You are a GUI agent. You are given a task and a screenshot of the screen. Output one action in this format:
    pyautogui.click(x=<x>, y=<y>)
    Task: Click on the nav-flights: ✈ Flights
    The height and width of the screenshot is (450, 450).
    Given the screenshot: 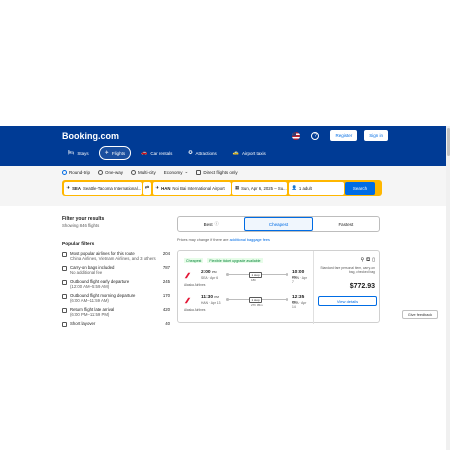 What is the action you would take?
    pyautogui.click(x=115, y=153)
    